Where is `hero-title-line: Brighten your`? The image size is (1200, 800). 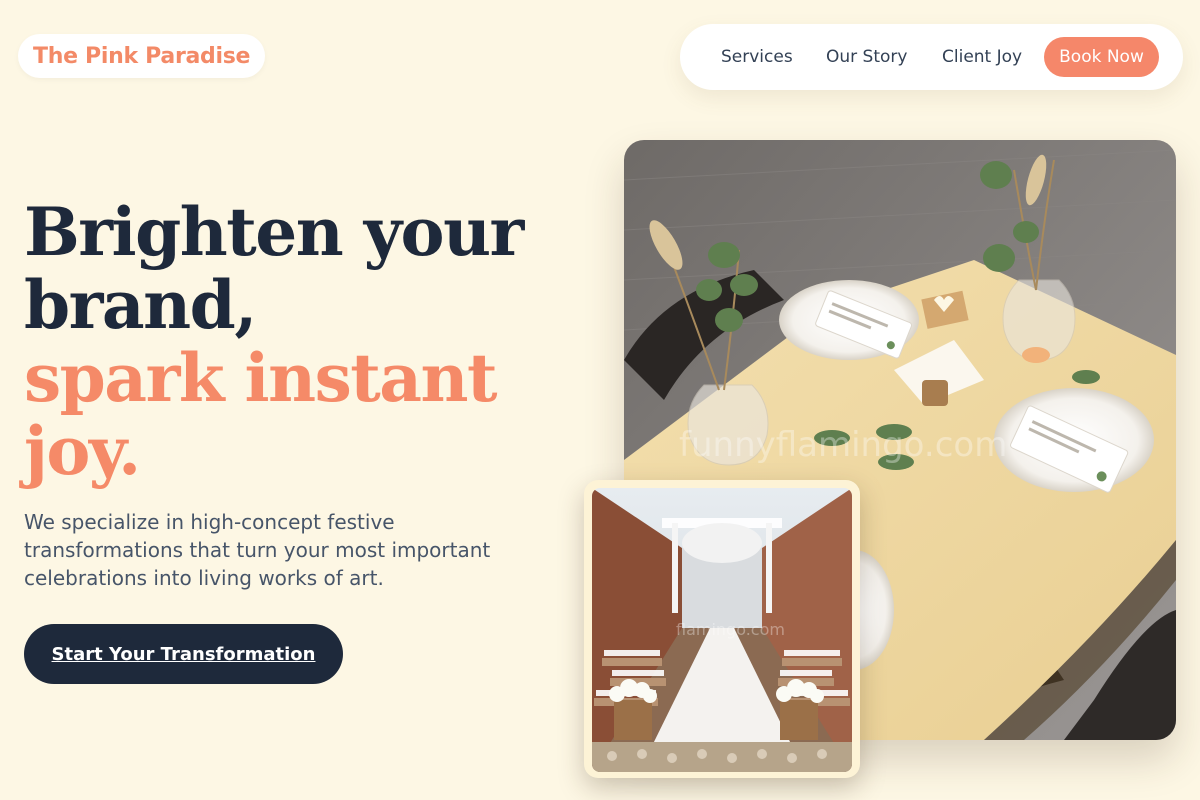 hero-title-line: Brighten your is located at coordinates (274, 232).